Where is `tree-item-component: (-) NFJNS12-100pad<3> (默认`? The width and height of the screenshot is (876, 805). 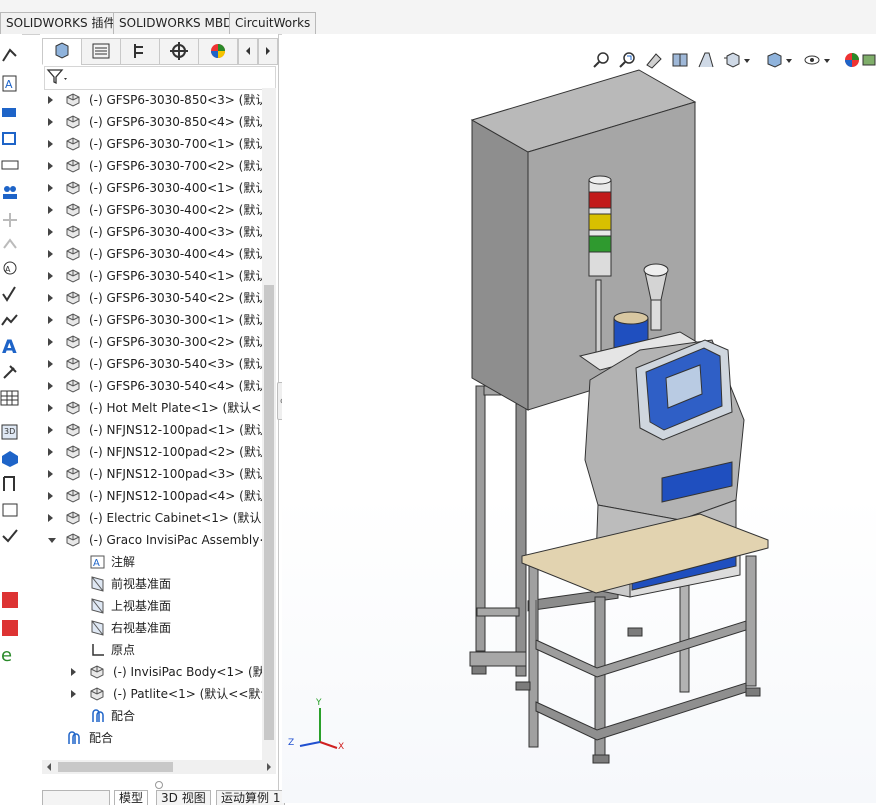
tree-item-component: (-) NFJNS12-100pad<3> (默认 is located at coordinates (153, 474).